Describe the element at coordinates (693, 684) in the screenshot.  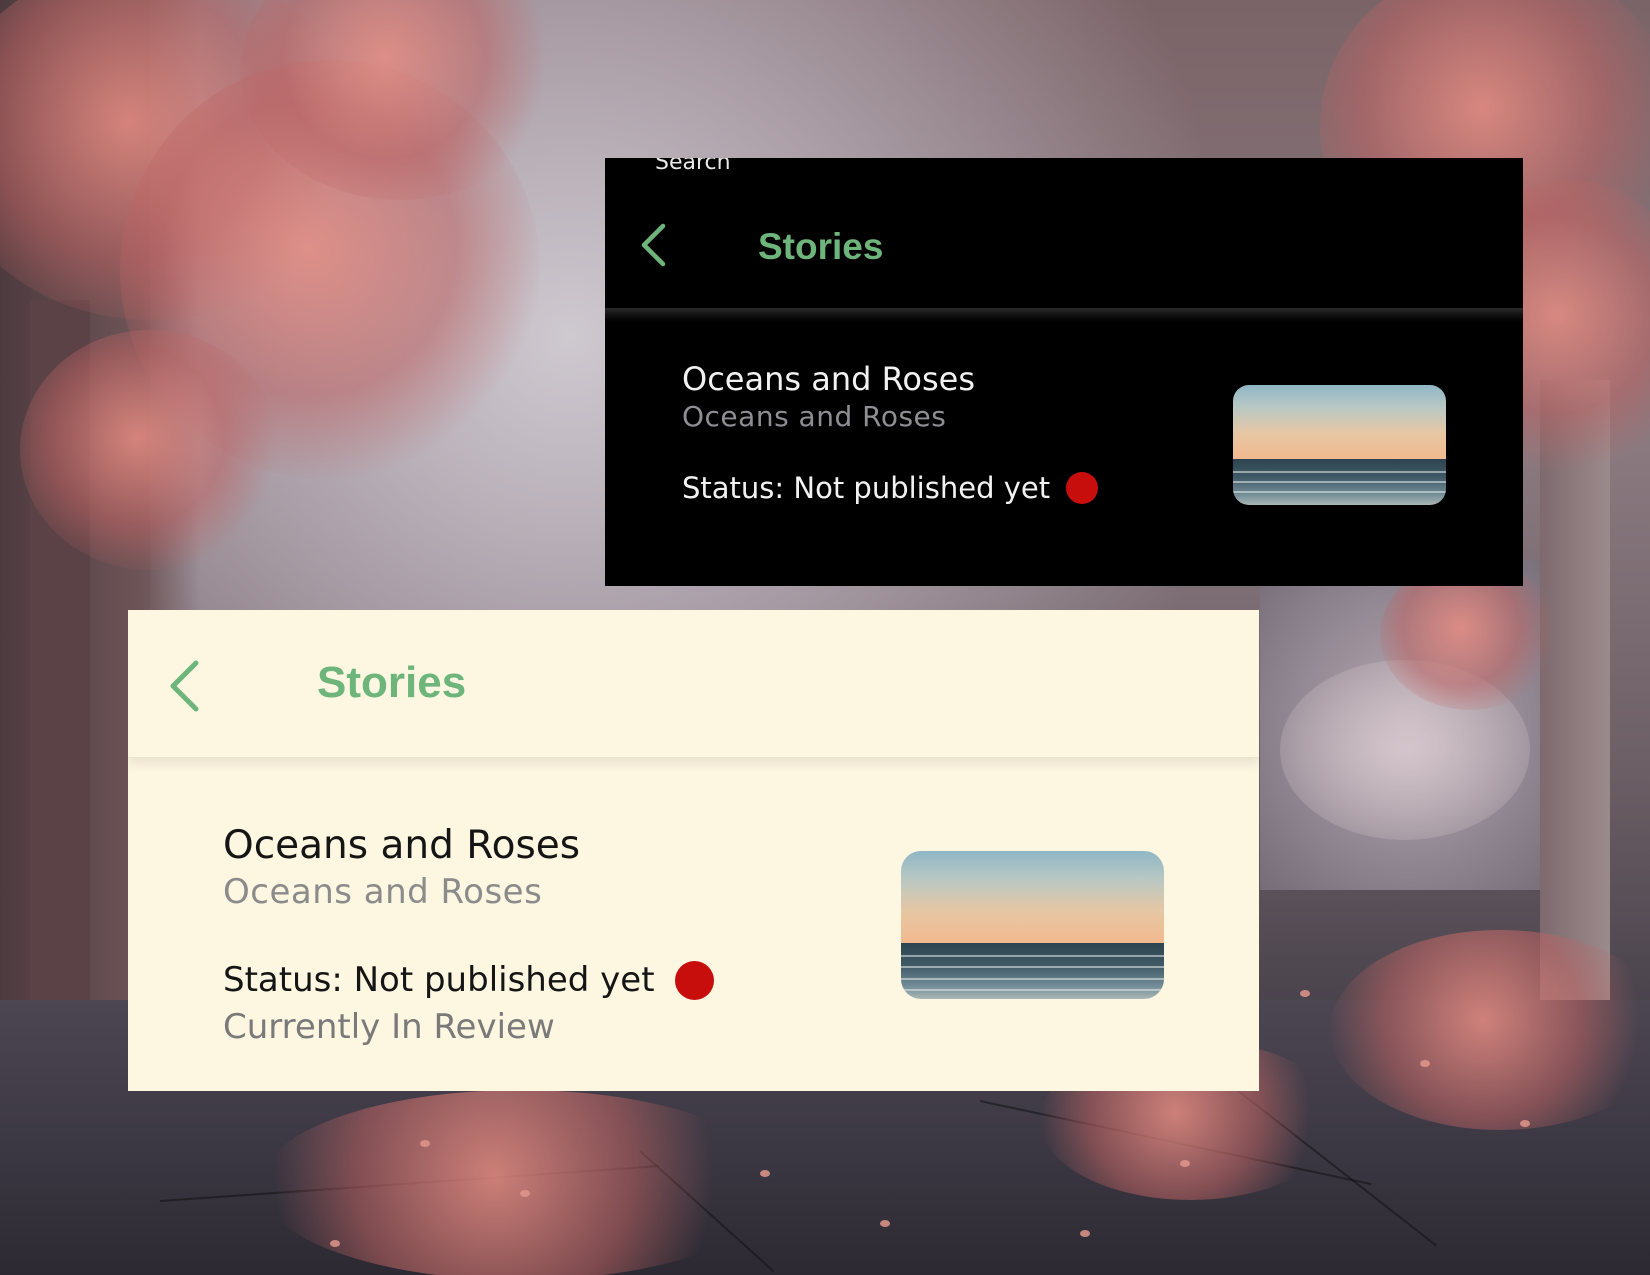
I see `navigation-bar: Stories` at that location.